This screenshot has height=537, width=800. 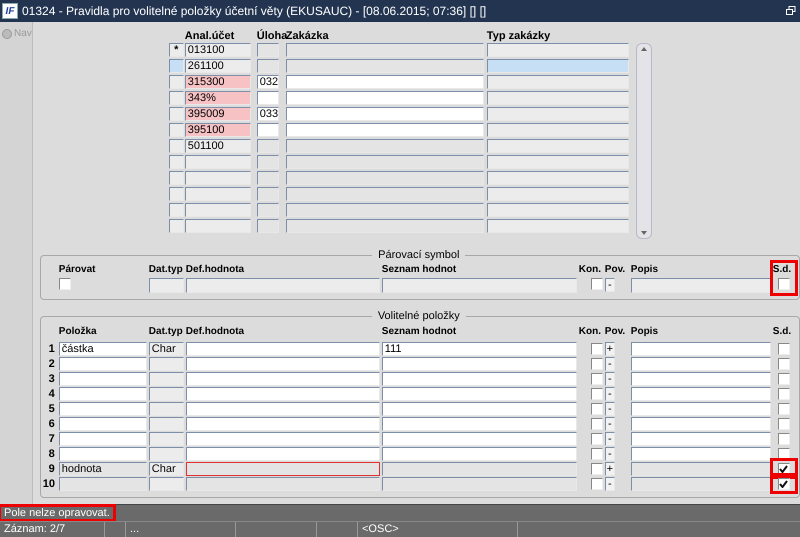 I want to click on scrollbar, so click(x=644, y=141).